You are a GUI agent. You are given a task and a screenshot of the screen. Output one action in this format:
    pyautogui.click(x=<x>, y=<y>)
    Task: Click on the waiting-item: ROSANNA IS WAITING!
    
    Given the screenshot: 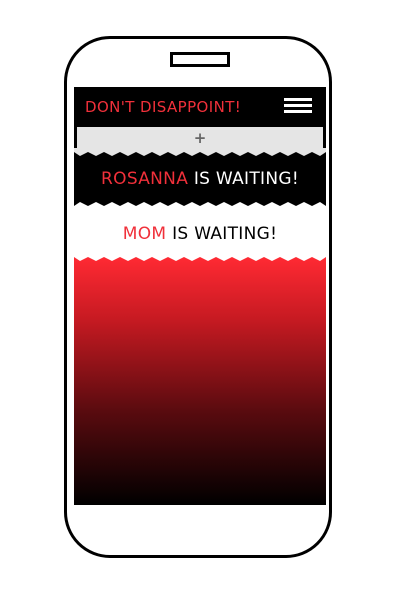 What is the action you would take?
    pyautogui.click(x=200, y=179)
    